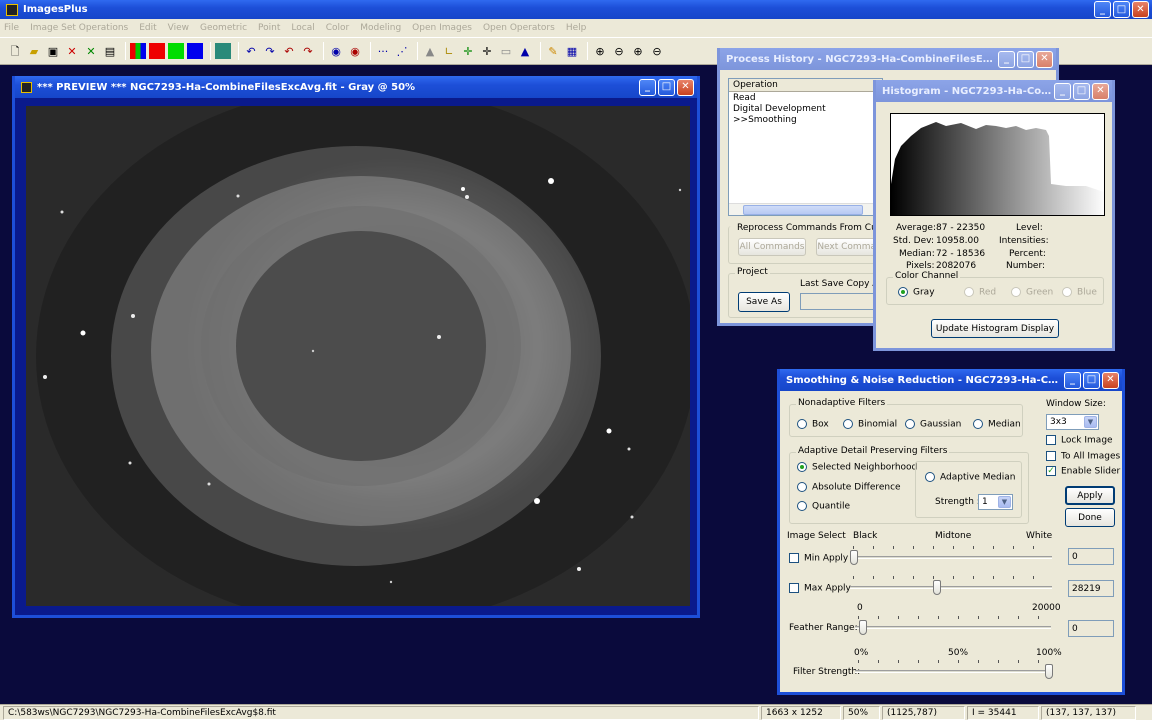 Image resolution: width=1152 pixels, height=720 pixels. What do you see at coordinates (619, 51) in the screenshot?
I see `zoom-out-icon: ⊖` at bounding box center [619, 51].